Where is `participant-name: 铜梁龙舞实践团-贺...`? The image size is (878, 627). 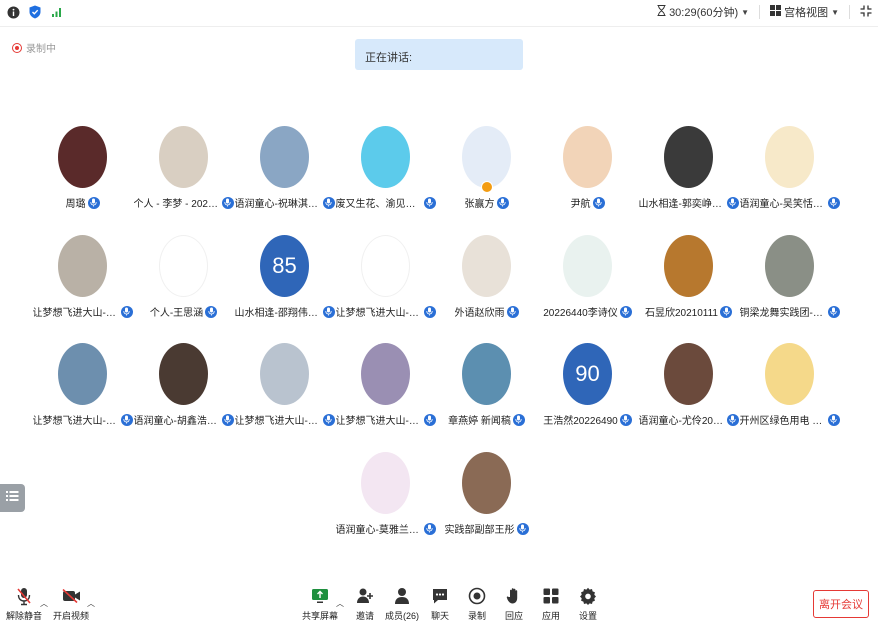
participant-name: 铜梁龙舞实践团-贺... is located at coordinates (782, 313).